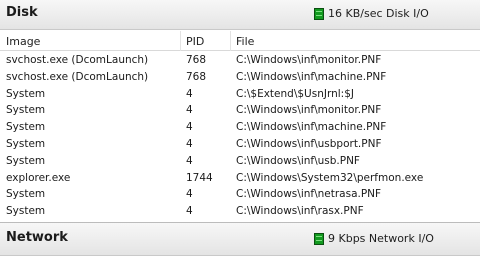 The width and height of the screenshot is (480, 256). Describe the element at coordinates (309, 143) in the screenshot. I see `cell-file: C:\Windows\inf\usbport.PNF` at that location.